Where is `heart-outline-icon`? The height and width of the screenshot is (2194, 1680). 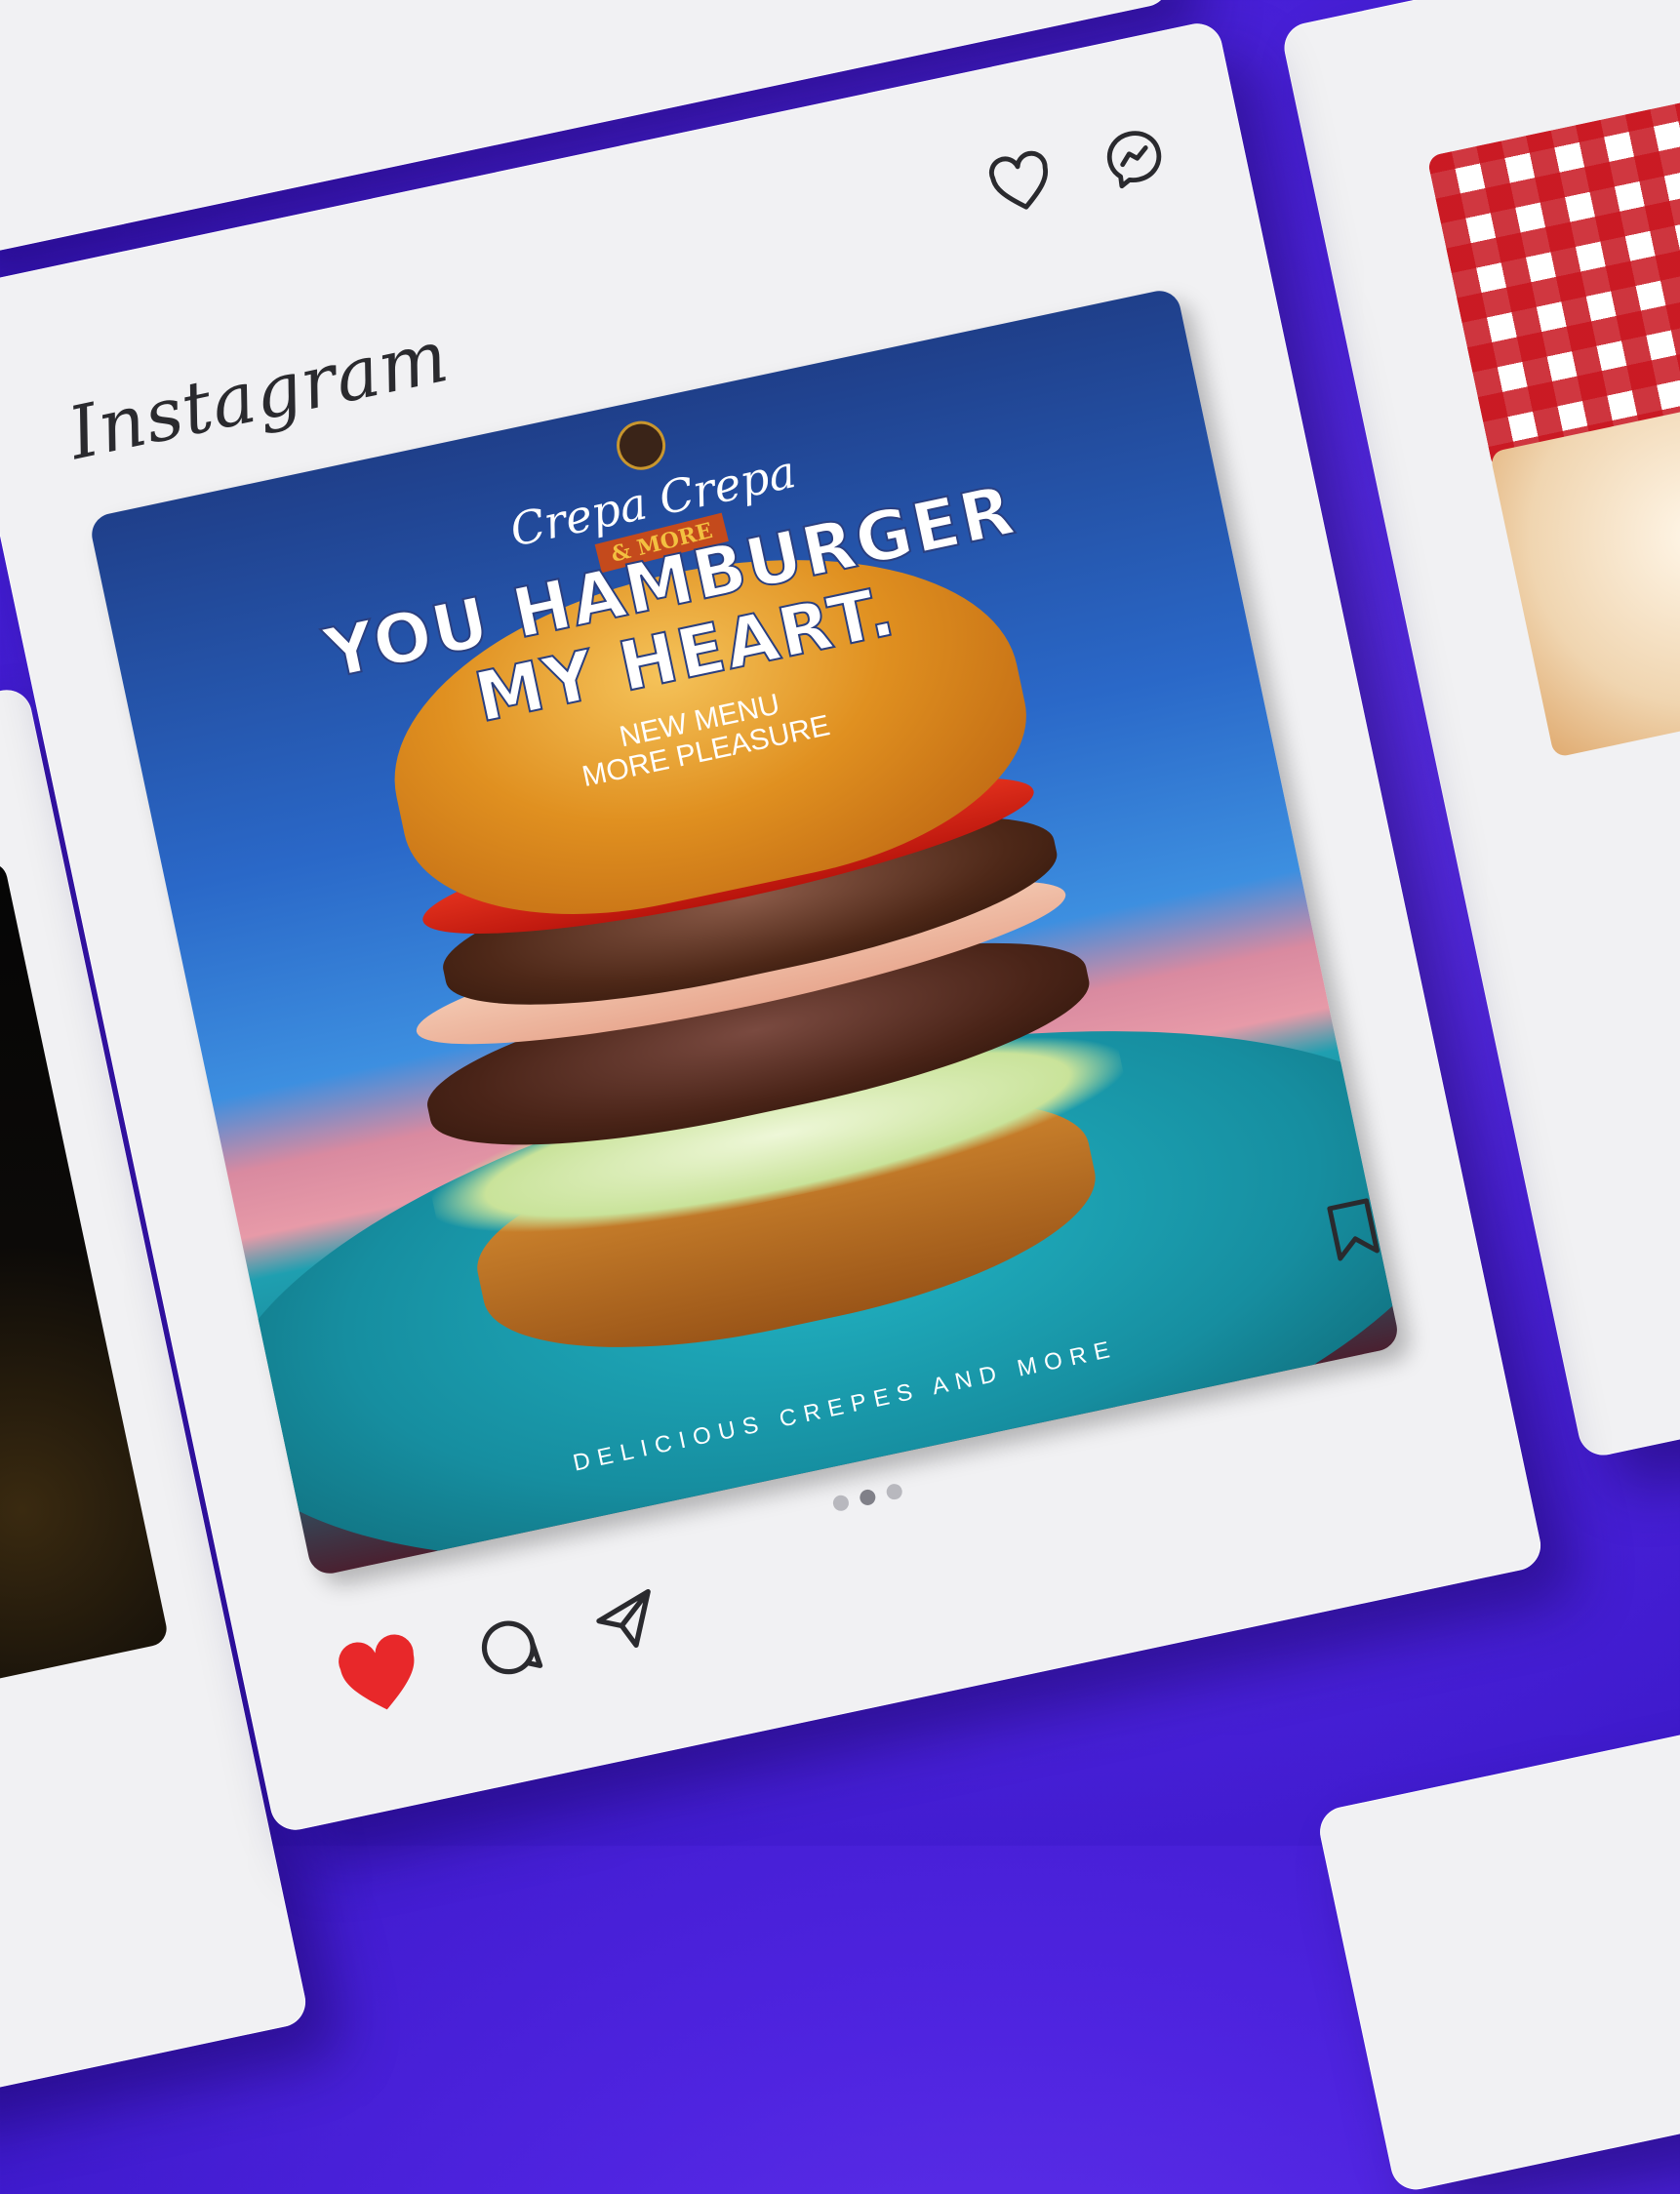 heart-outline-icon is located at coordinates (1021, 182).